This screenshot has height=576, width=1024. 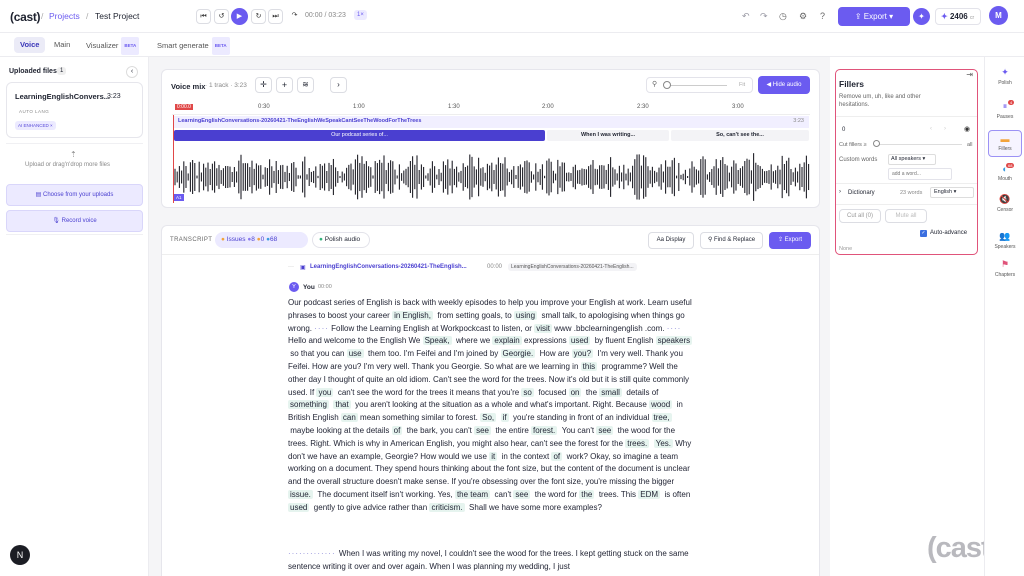 I want to click on find-replace-button: ⚲ Find & Replace, so click(x=731, y=240).